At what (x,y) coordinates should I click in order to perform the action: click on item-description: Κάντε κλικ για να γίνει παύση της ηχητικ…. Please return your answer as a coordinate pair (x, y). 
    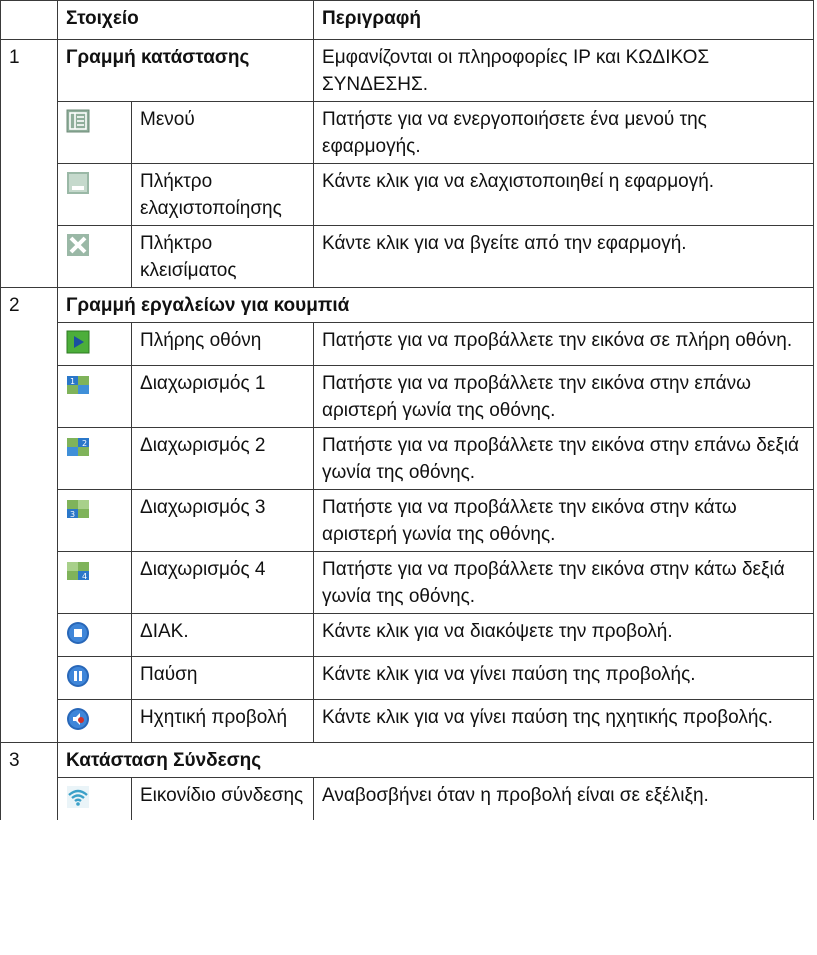
    Looking at the image, I should click on (564, 721).